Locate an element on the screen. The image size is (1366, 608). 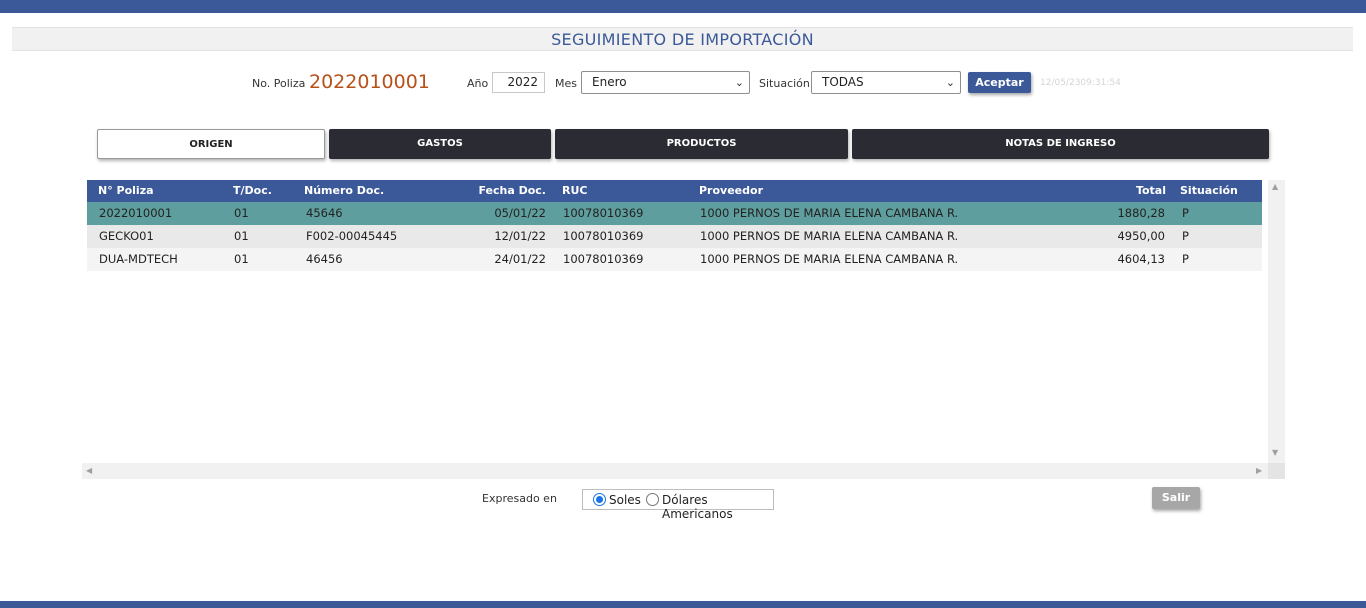
tab-origen: ORIGEN is located at coordinates (211, 144).